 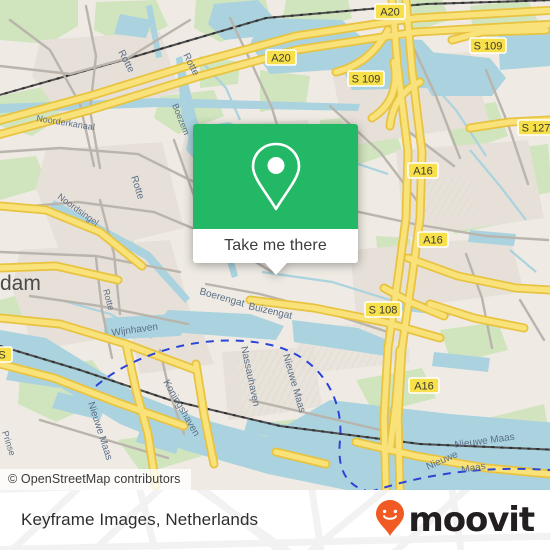 What do you see at coordinates (471, 520) in the screenshot?
I see `moovit-wordmark: moovit` at bounding box center [471, 520].